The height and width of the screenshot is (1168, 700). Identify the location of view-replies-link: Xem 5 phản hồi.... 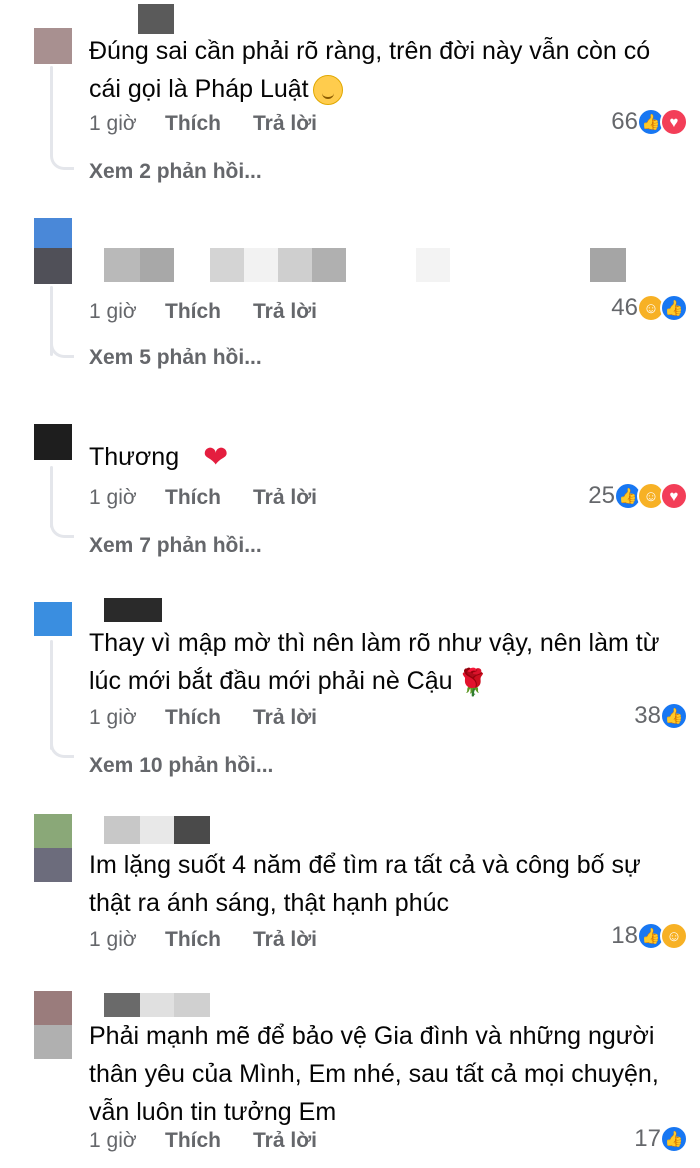
(175, 358).